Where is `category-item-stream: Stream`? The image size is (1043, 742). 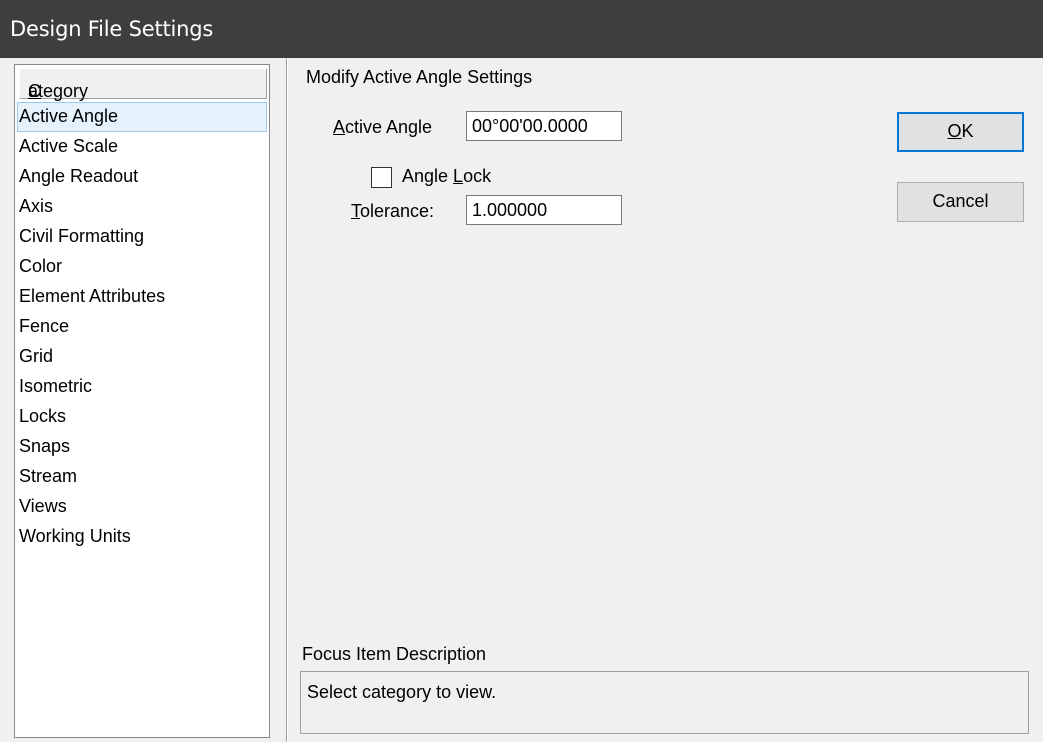
category-item-stream: Stream is located at coordinates (142, 477).